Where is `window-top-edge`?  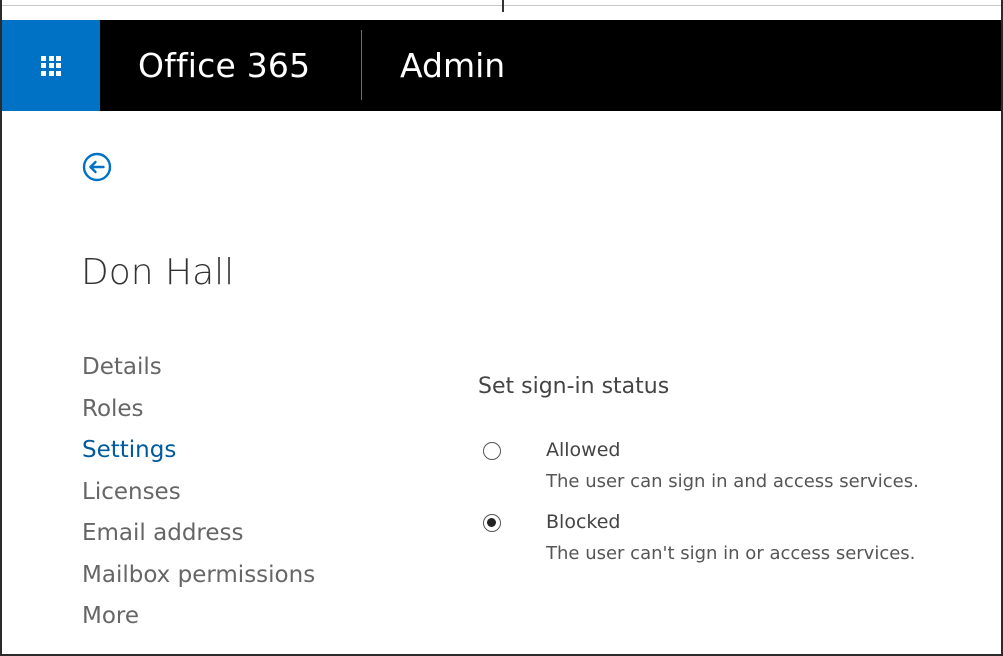 window-top-edge is located at coordinates (501, 10).